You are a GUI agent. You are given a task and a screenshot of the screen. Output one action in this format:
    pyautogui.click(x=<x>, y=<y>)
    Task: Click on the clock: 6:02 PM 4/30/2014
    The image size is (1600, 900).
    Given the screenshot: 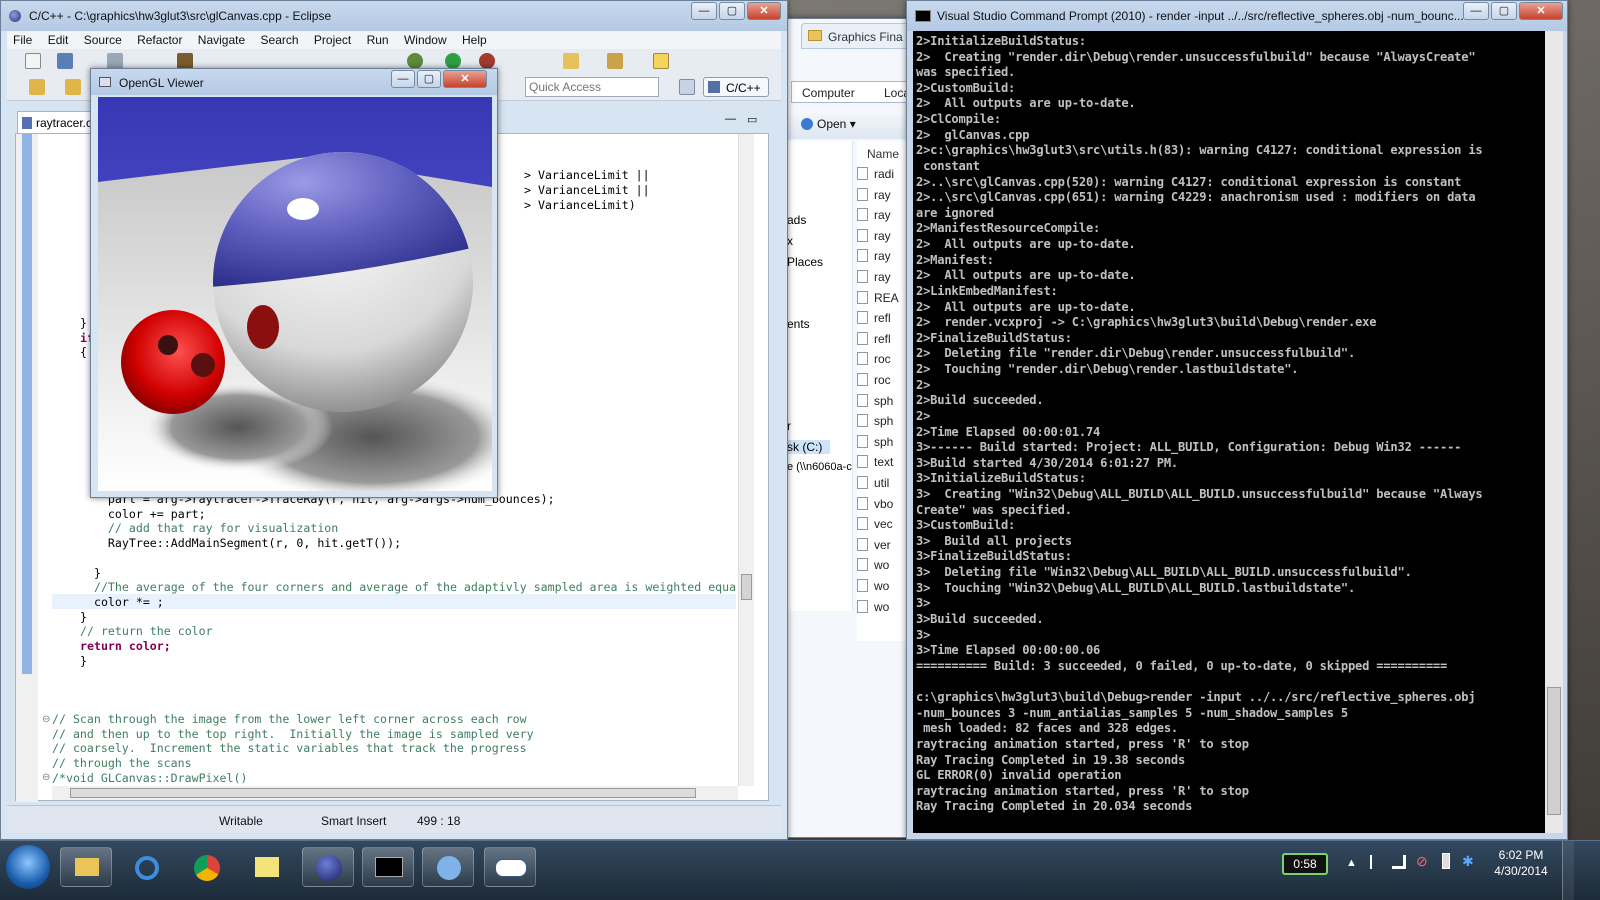 What is the action you would take?
    pyautogui.click(x=1521, y=863)
    